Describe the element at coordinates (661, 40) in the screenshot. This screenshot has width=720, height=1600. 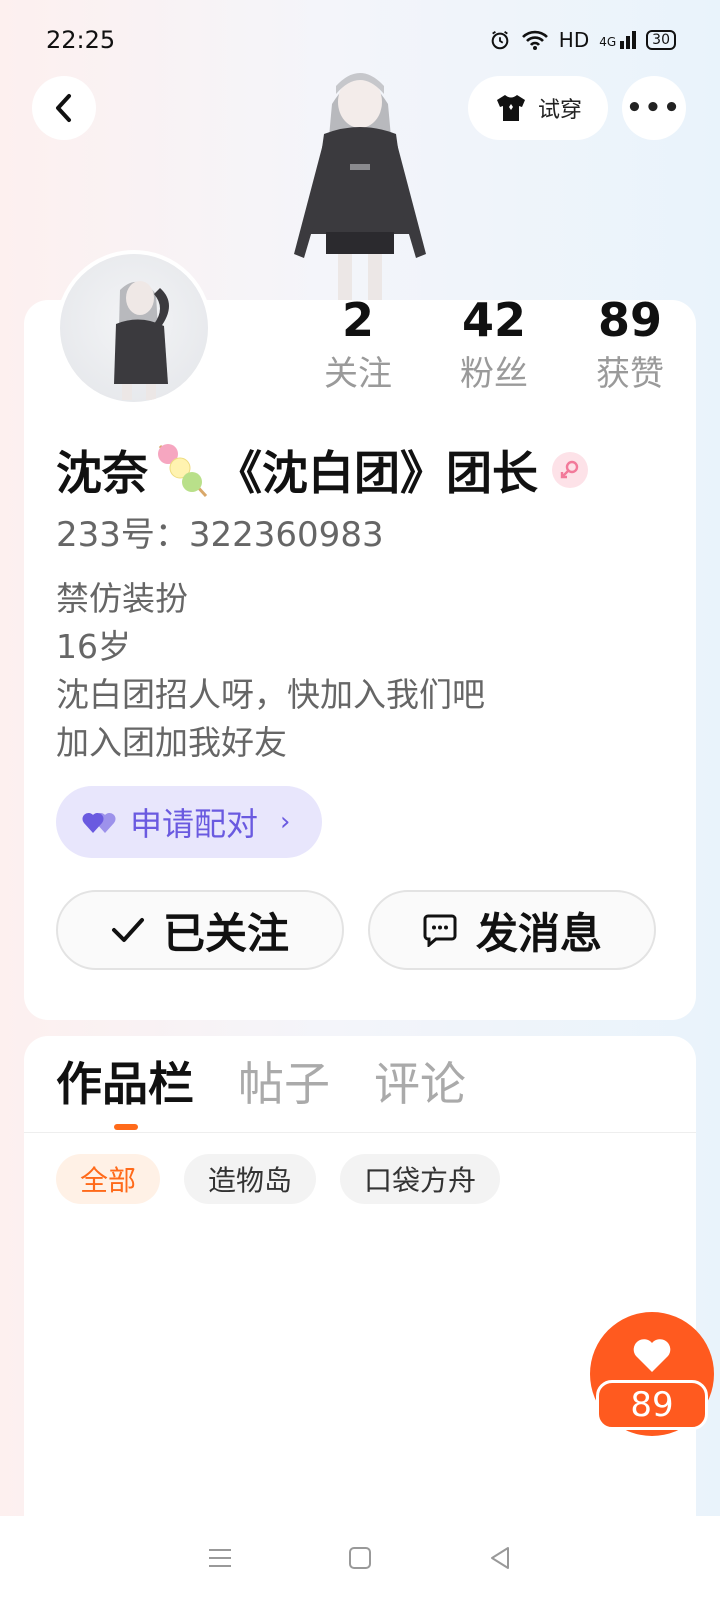
I see `battery-icon: 30` at that location.